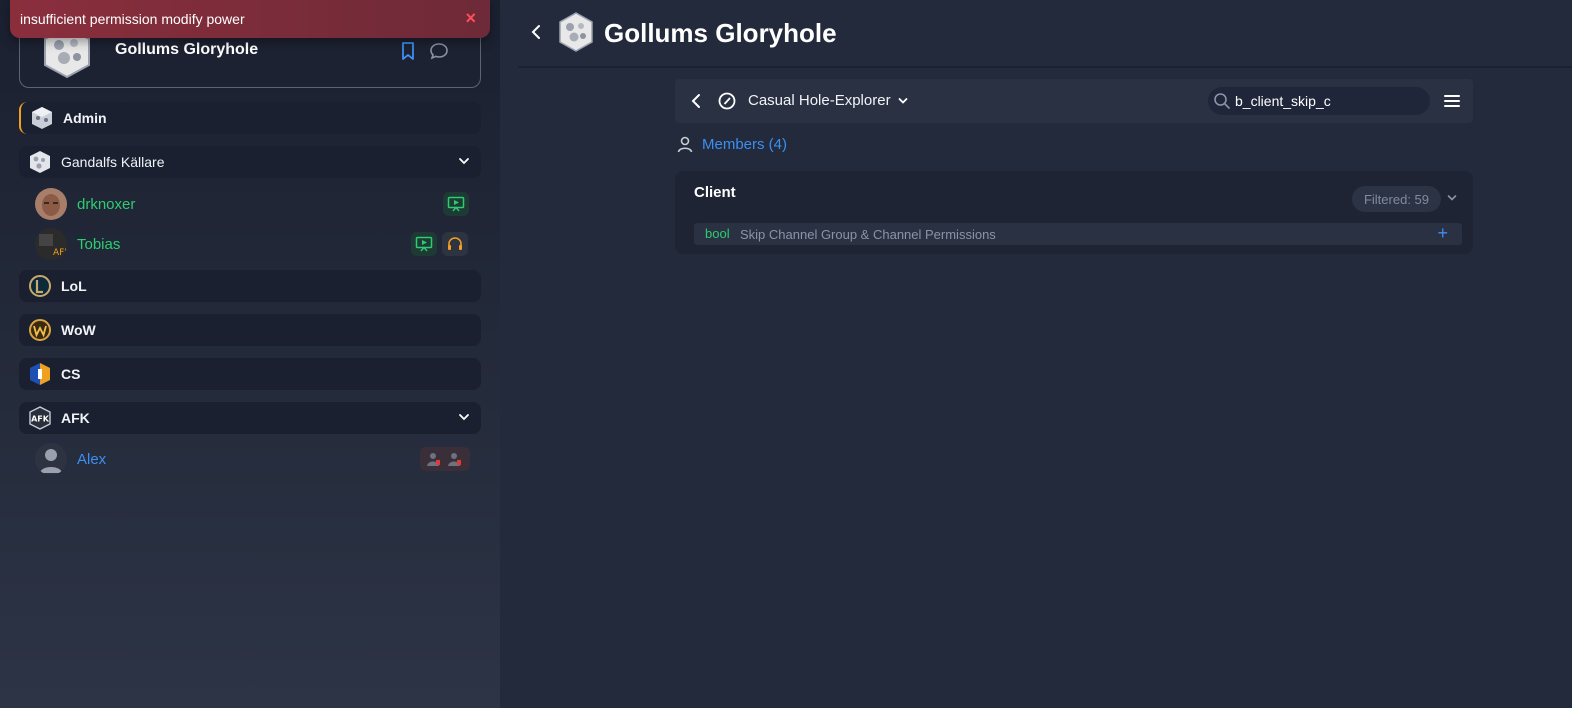 The height and width of the screenshot is (708, 1572). What do you see at coordinates (715, 192) in the screenshot?
I see `panel-title: Client` at bounding box center [715, 192].